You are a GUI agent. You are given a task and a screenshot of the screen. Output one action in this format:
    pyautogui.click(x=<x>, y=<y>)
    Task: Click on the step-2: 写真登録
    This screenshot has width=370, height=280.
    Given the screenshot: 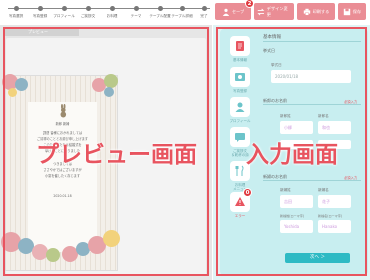 What is the action you would take?
    pyautogui.click(x=40, y=11)
    